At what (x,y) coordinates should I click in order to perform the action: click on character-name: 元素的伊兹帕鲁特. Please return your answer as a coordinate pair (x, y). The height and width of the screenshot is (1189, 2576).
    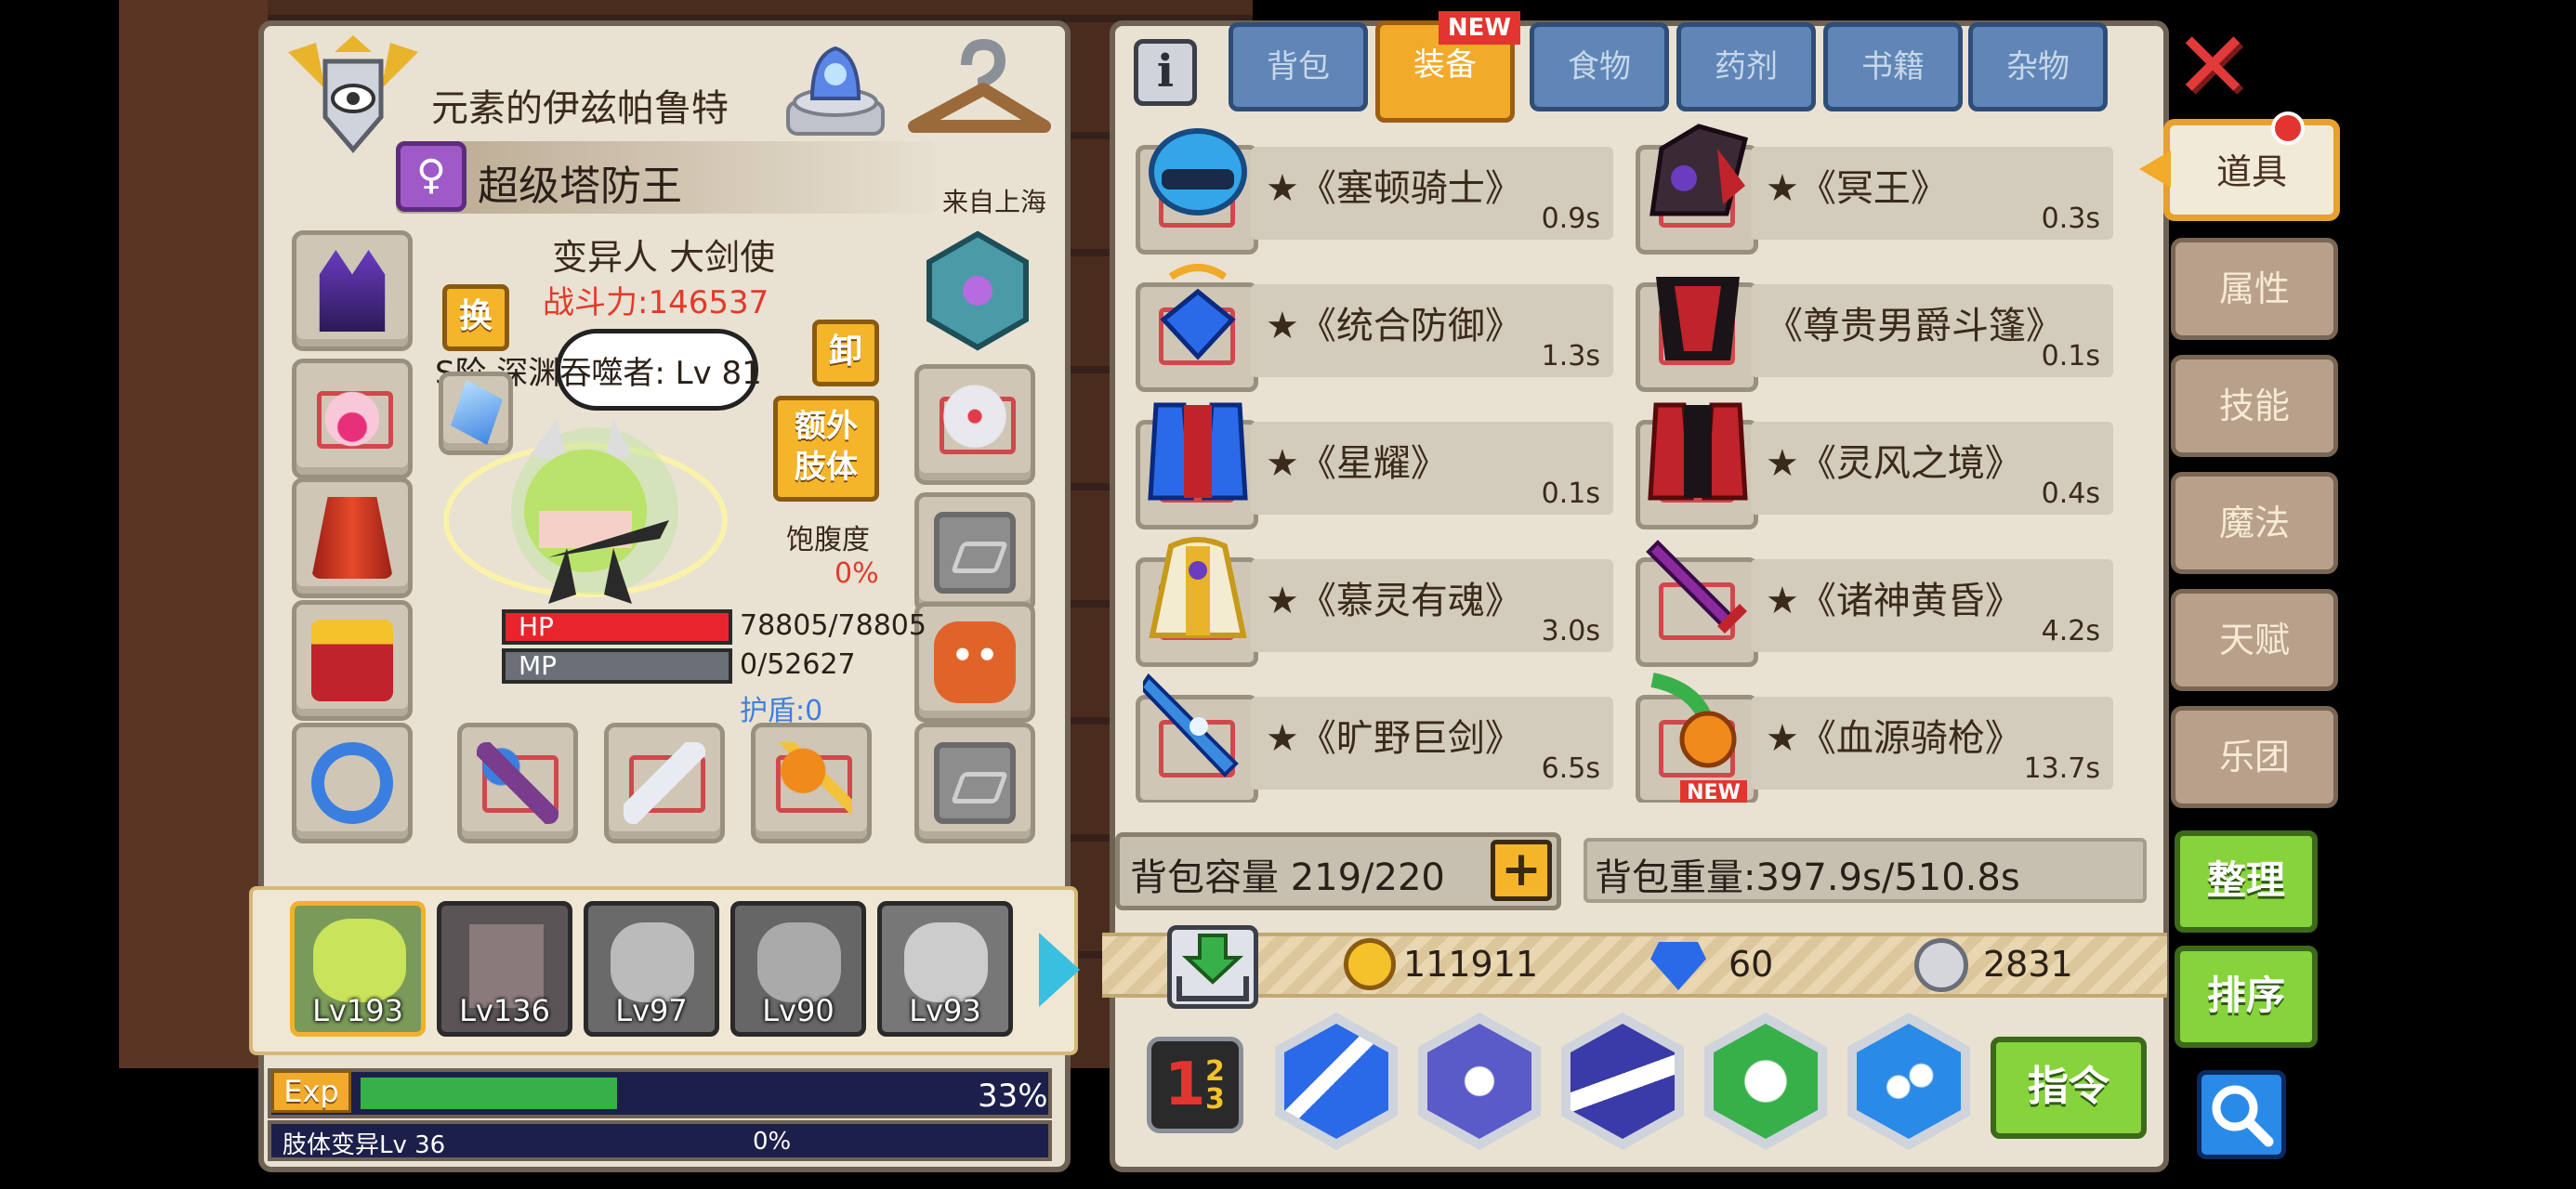
    Looking at the image, I should click on (580, 108).